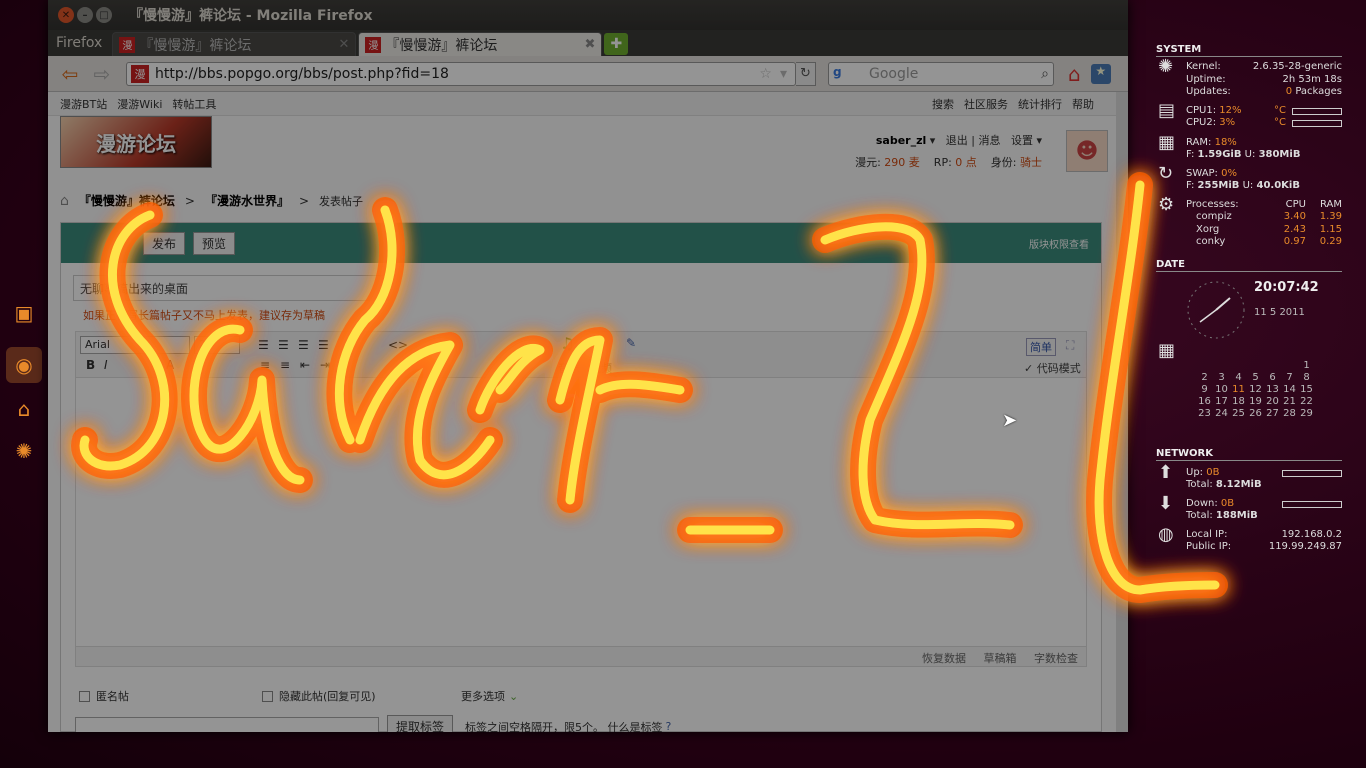 This screenshot has width=1366, height=768. What do you see at coordinates (1249, 217) in the screenshot?
I see `process-row: compiz 3.40 1.39` at bounding box center [1249, 217].